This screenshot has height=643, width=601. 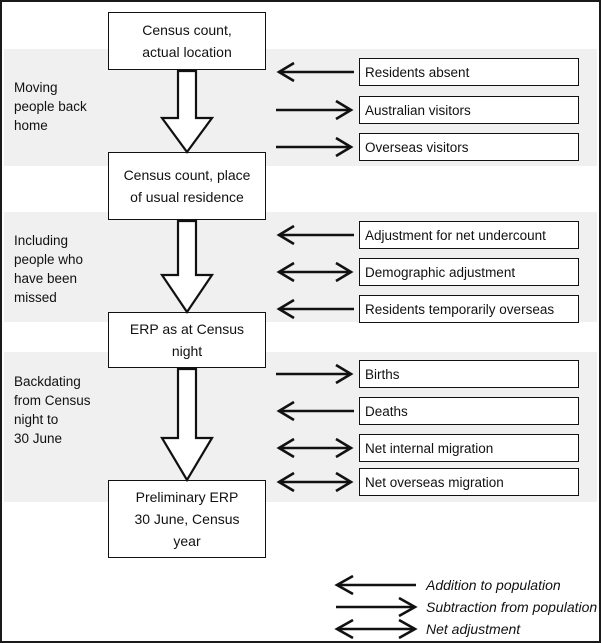 I want to click on component-row: Overseas visitors, so click(x=426, y=147).